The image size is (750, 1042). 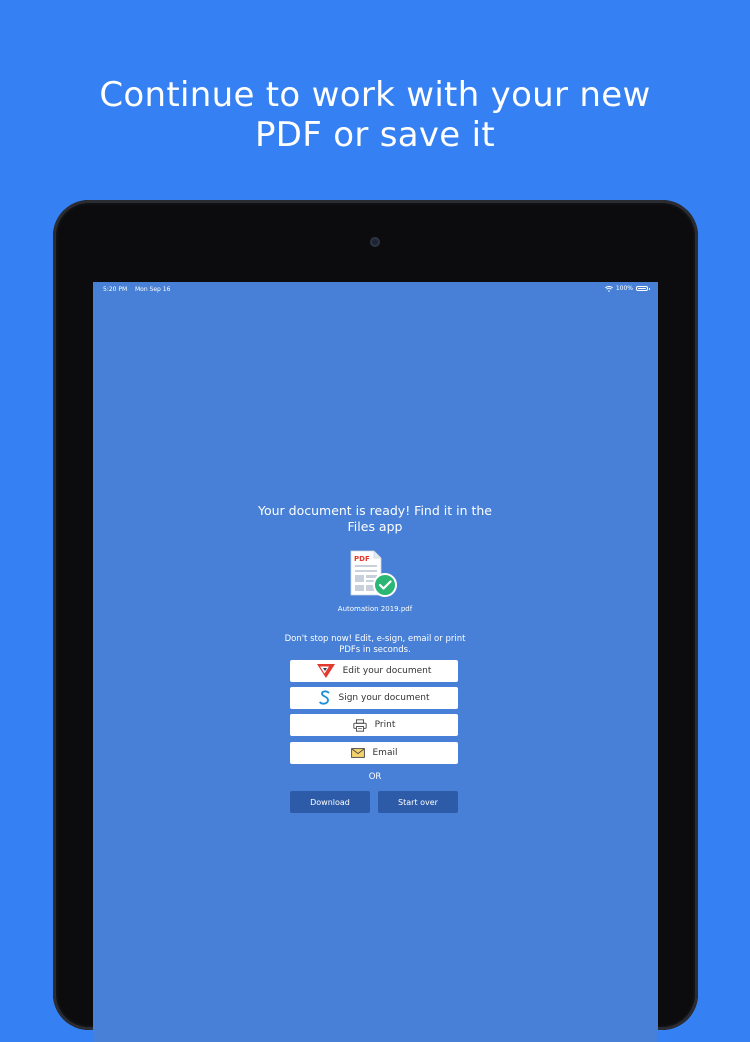 I want to click on printer-icon, so click(x=359, y=725).